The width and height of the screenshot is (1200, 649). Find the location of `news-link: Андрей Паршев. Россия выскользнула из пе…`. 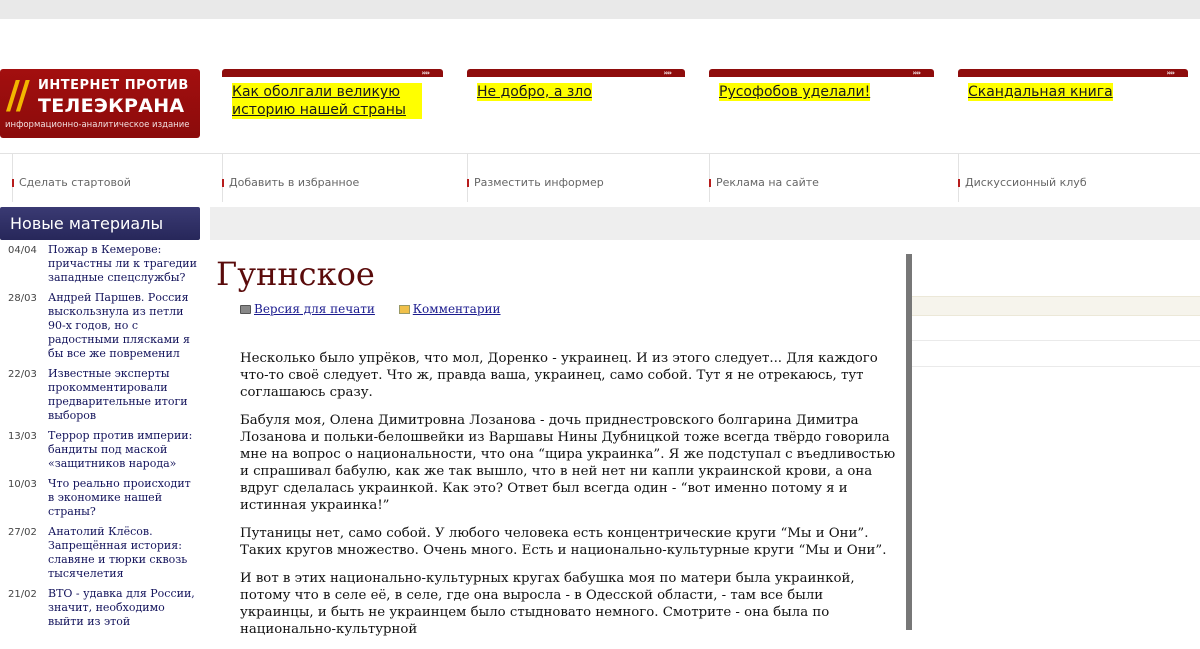

news-link: Андрей Паршев. Россия выскользнула из пе… is located at coordinates (123, 326).